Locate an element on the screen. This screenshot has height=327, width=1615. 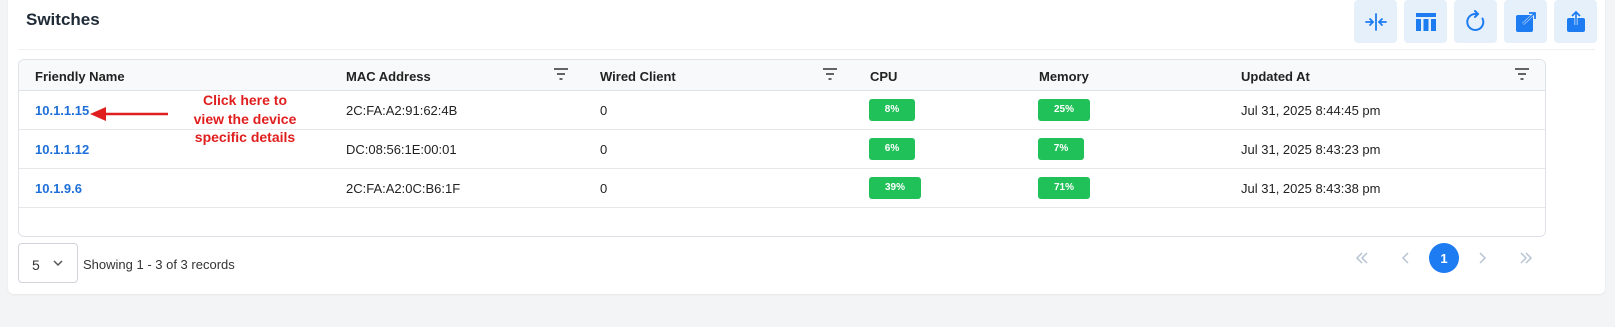
page-size-value: 5 is located at coordinates (36, 265).